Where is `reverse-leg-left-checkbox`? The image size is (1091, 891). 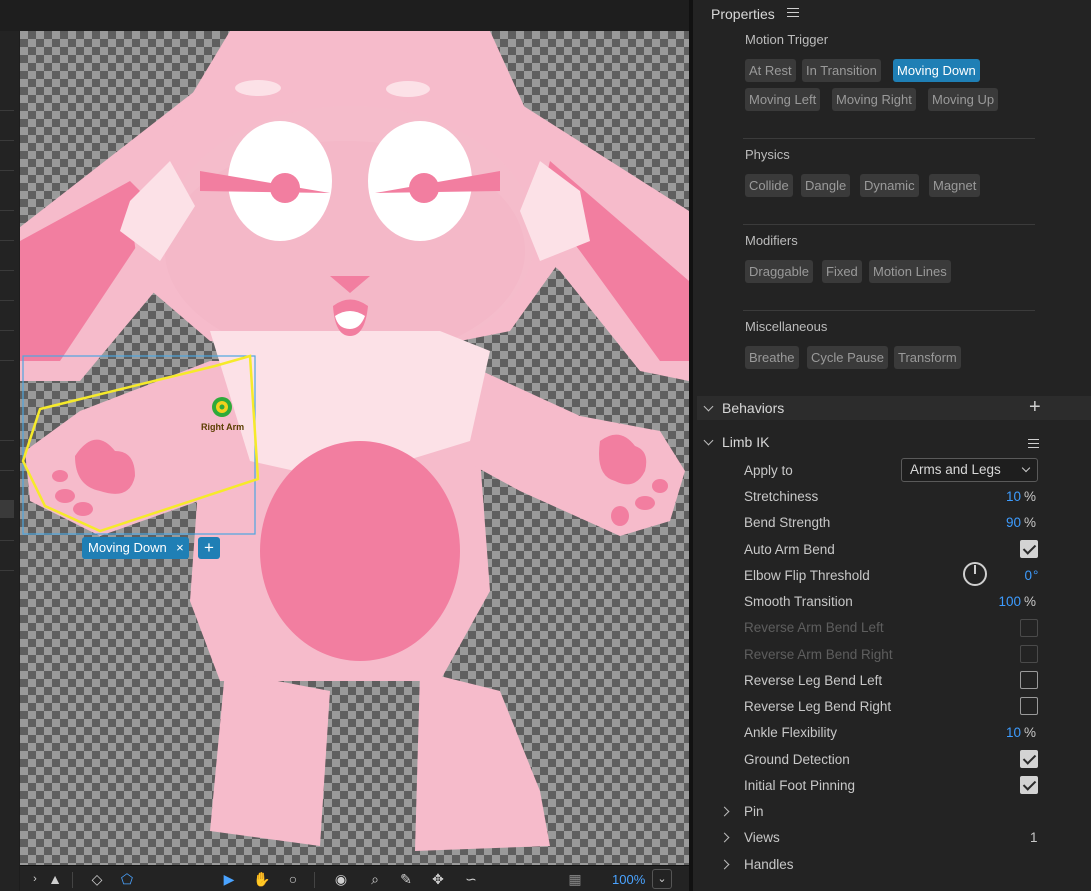 reverse-leg-left-checkbox is located at coordinates (1029, 680).